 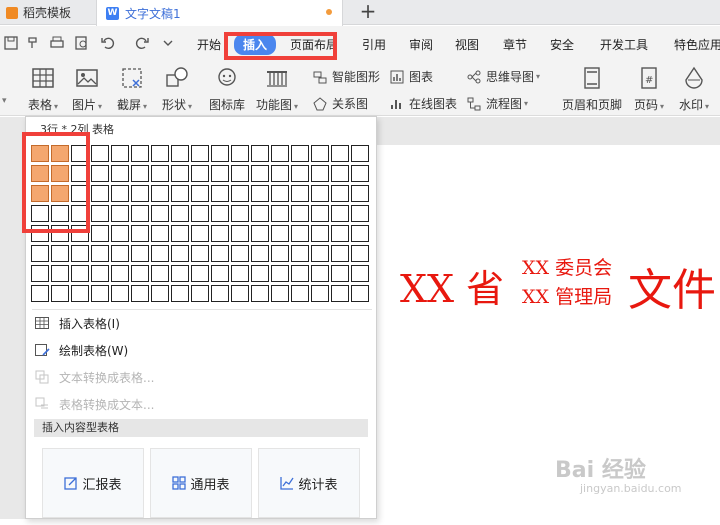 What do you see at coordinates (43, 88) in the screenshot?
I see `ribbon-table-button: 表格 ▾` at bounding box center [43, 88].